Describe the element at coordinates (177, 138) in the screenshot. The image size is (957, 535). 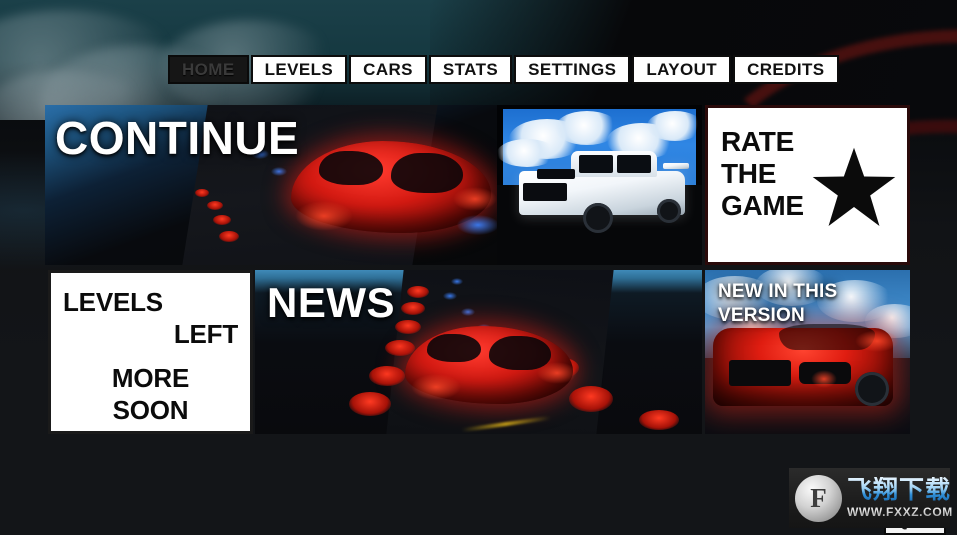
I see `tile-continue-title: CONTINUE` at that location.